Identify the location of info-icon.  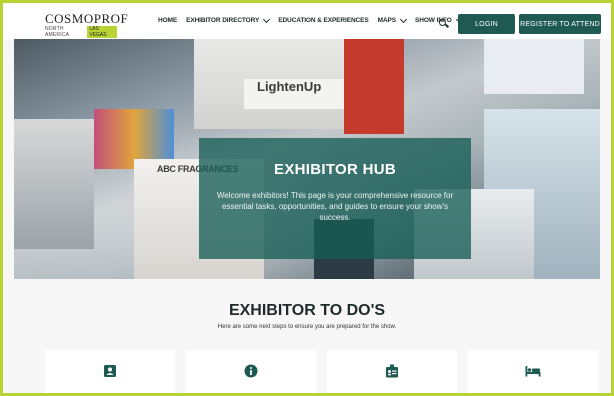
(251, 371).